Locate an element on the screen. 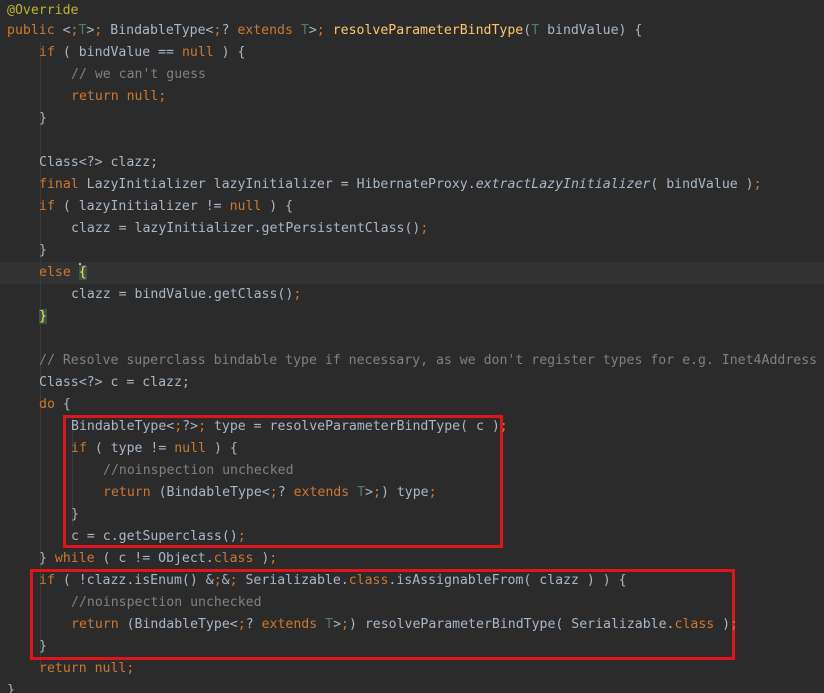 This screenshot has width=824, height=693. code-line: Class<?> c = clazz; is located at coordinates (114, 382).